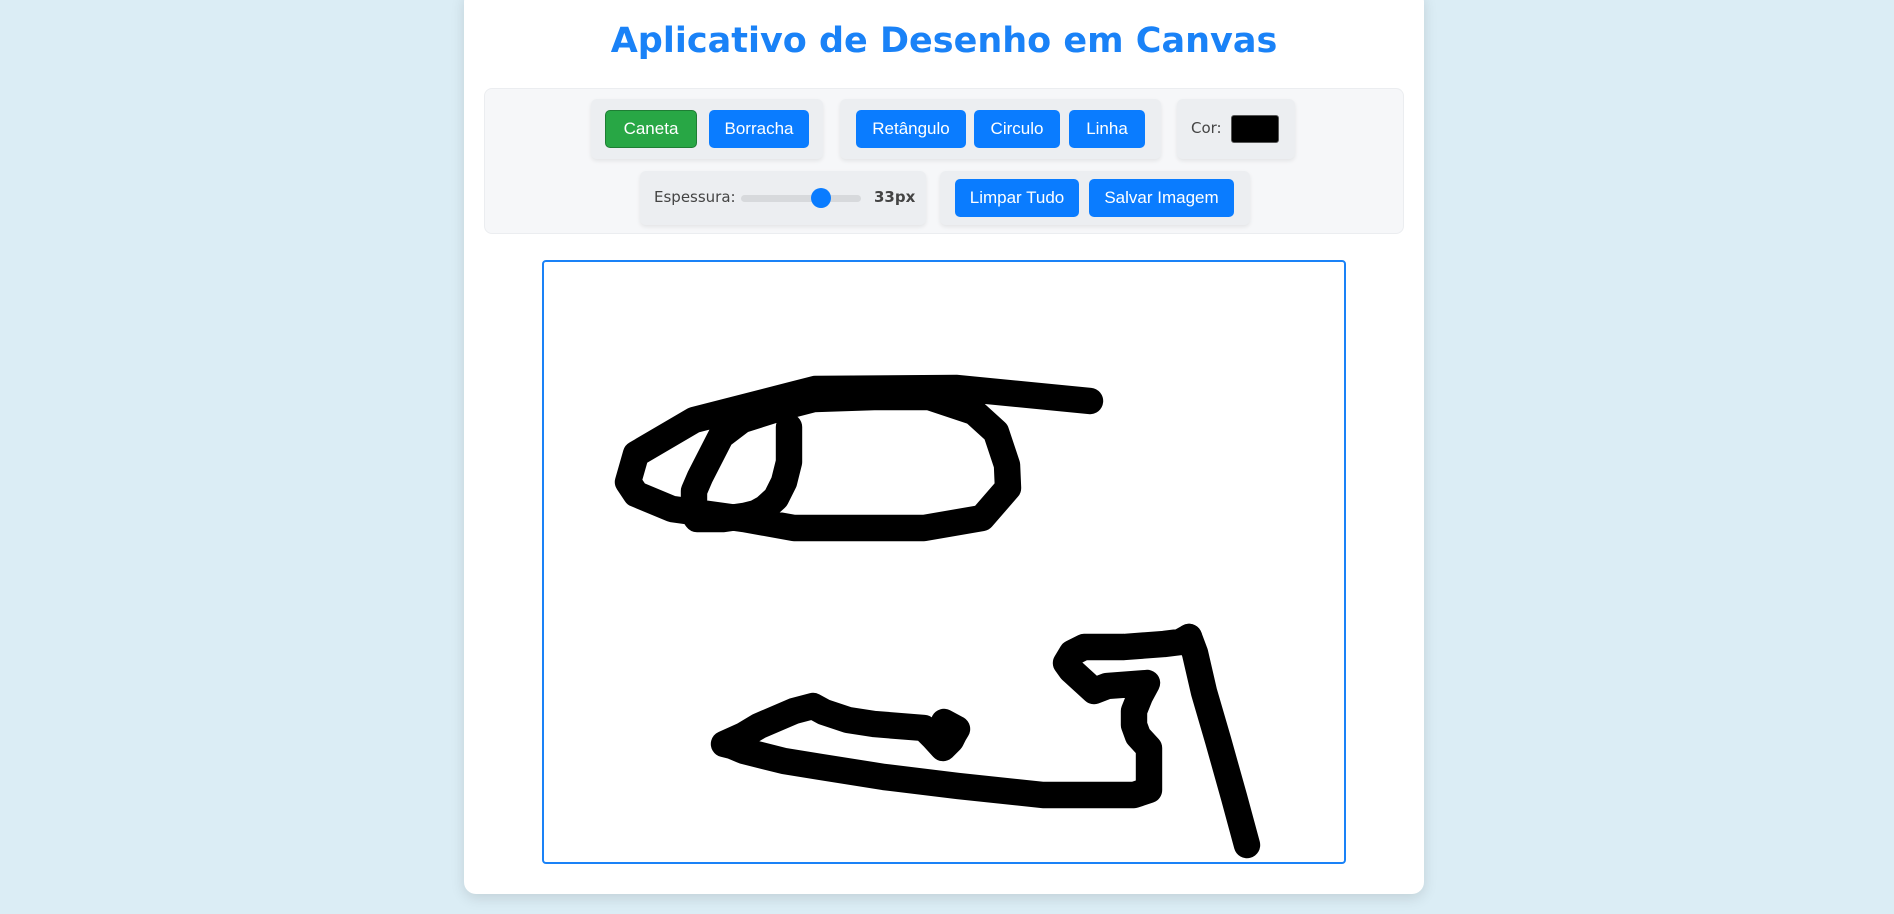 This screenshot has width=1894, height=914. What do you see at coordinates (801, 198) in the screenshot?
I see `thickness-slider-track` at bounding box center [801, 198].